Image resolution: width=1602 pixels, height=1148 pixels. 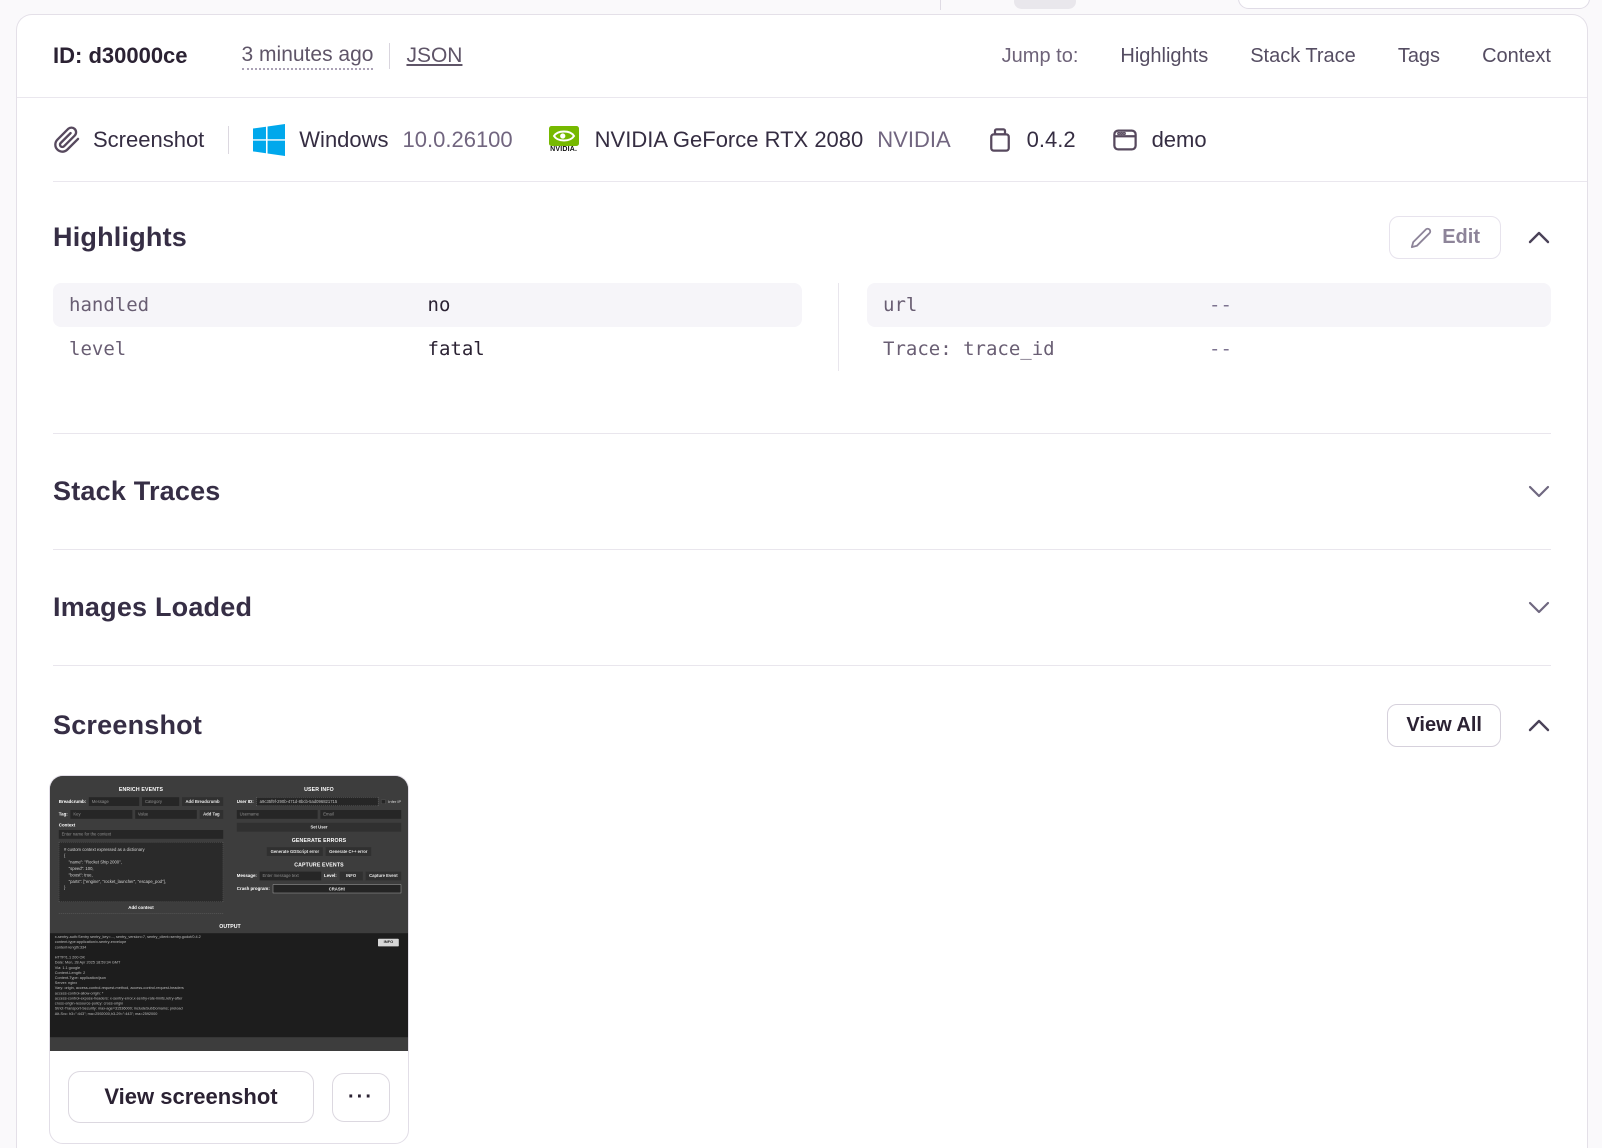 I want to click on mini-user-id-input: a9c35f9f-290b-471d-8bcb-5ad096821715, so click(x=317, y=801).